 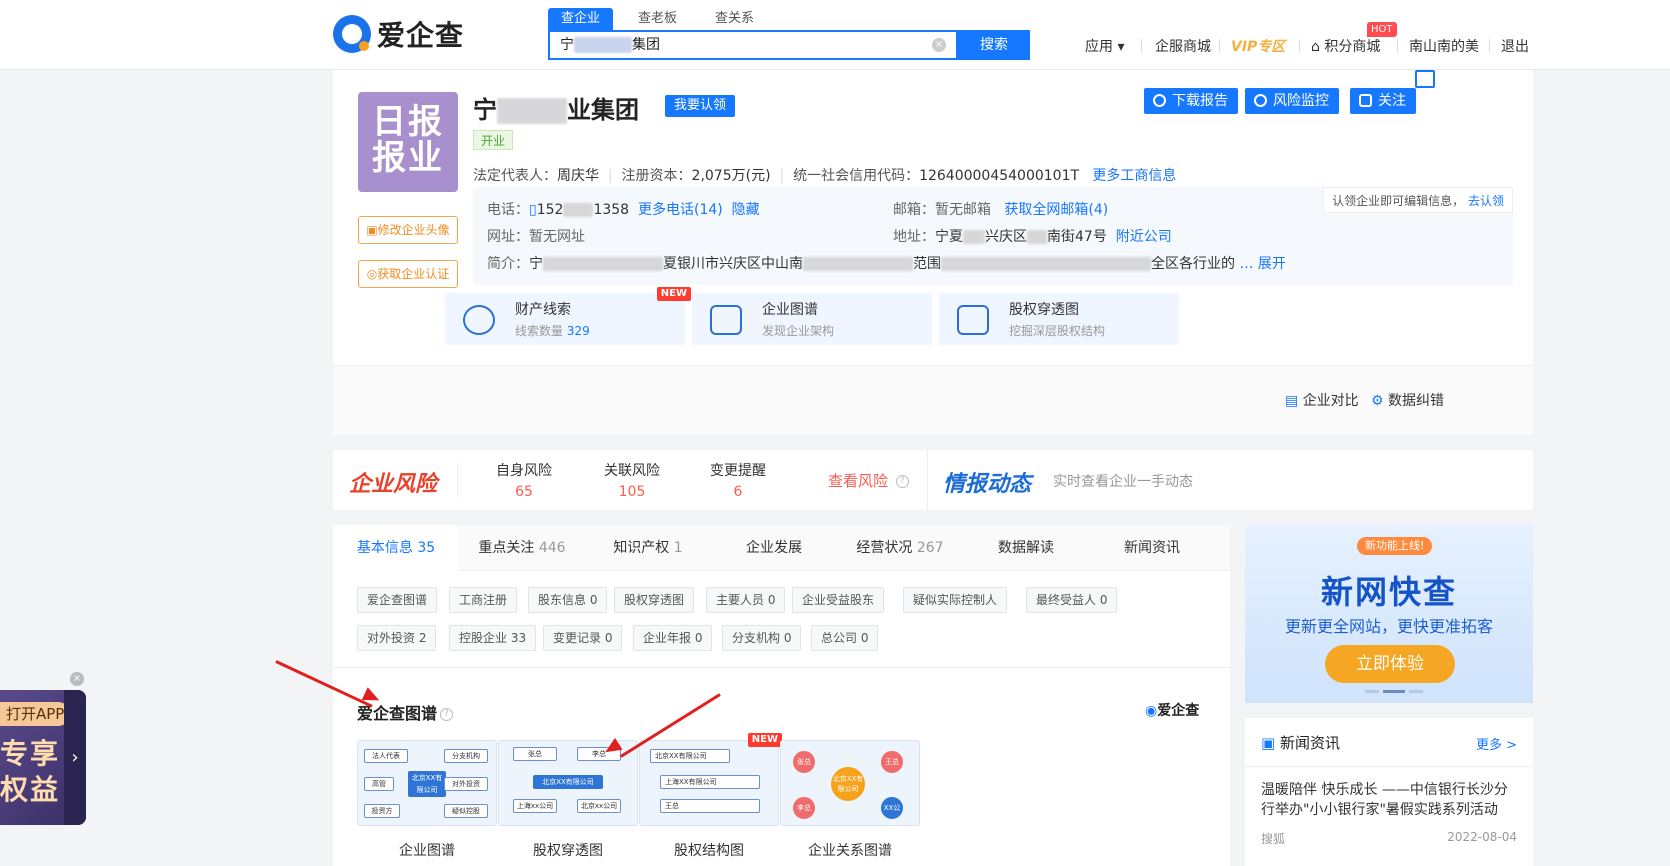 What do you see at coordinates (568, 600) in the screenshot?
I see `chip-shareholders: 股东信息 0` at bounding box center [568, 600].